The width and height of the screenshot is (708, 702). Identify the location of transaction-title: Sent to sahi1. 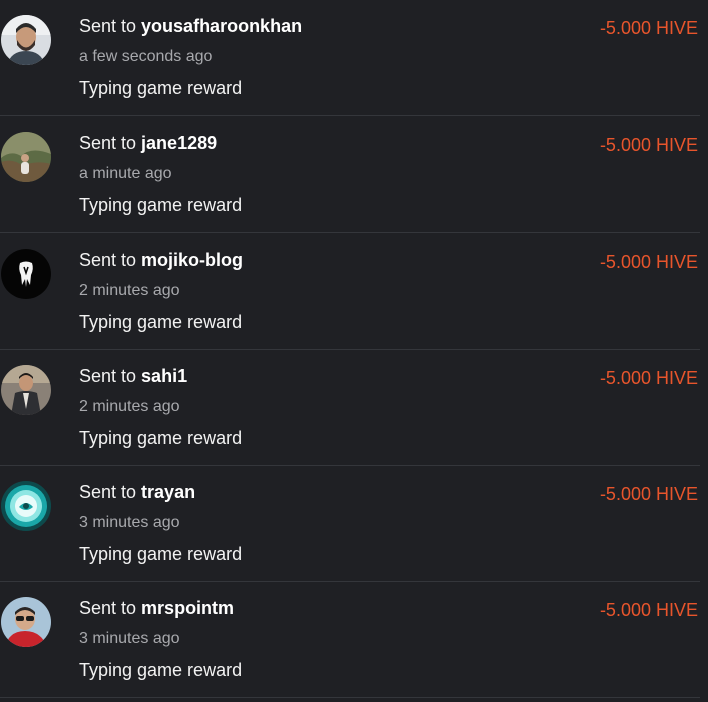
(133, 376).